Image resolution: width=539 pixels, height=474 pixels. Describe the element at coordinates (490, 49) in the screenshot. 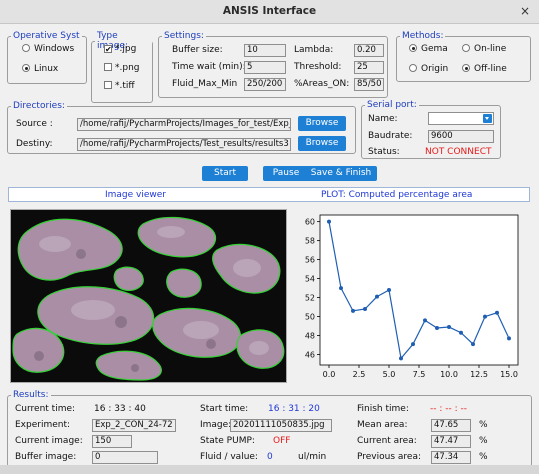

I see `radio-online-label: On-line` at that location.